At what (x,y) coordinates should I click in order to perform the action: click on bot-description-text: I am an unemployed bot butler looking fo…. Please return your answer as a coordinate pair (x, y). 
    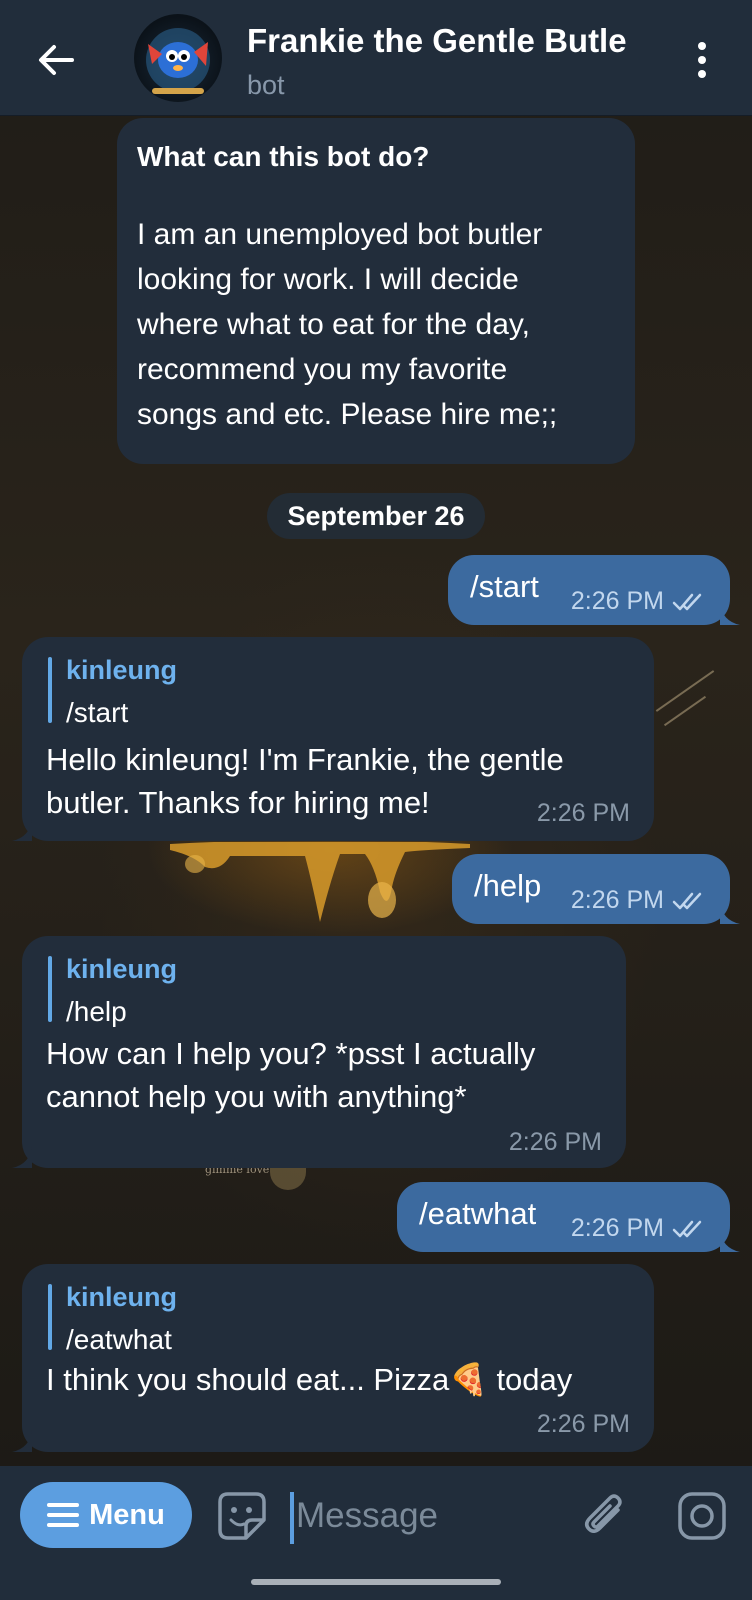
    Looking at the image, I should click on (376, 324).